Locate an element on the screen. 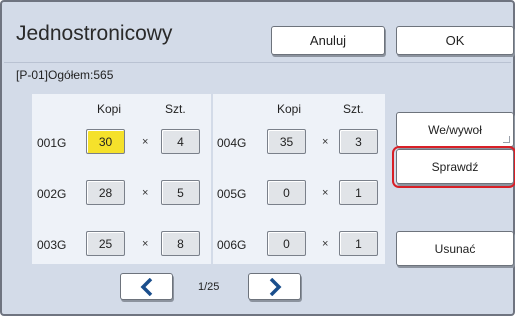 This screenshot has width=515, height=316. next-page-button is located at coordinates (274, 286).